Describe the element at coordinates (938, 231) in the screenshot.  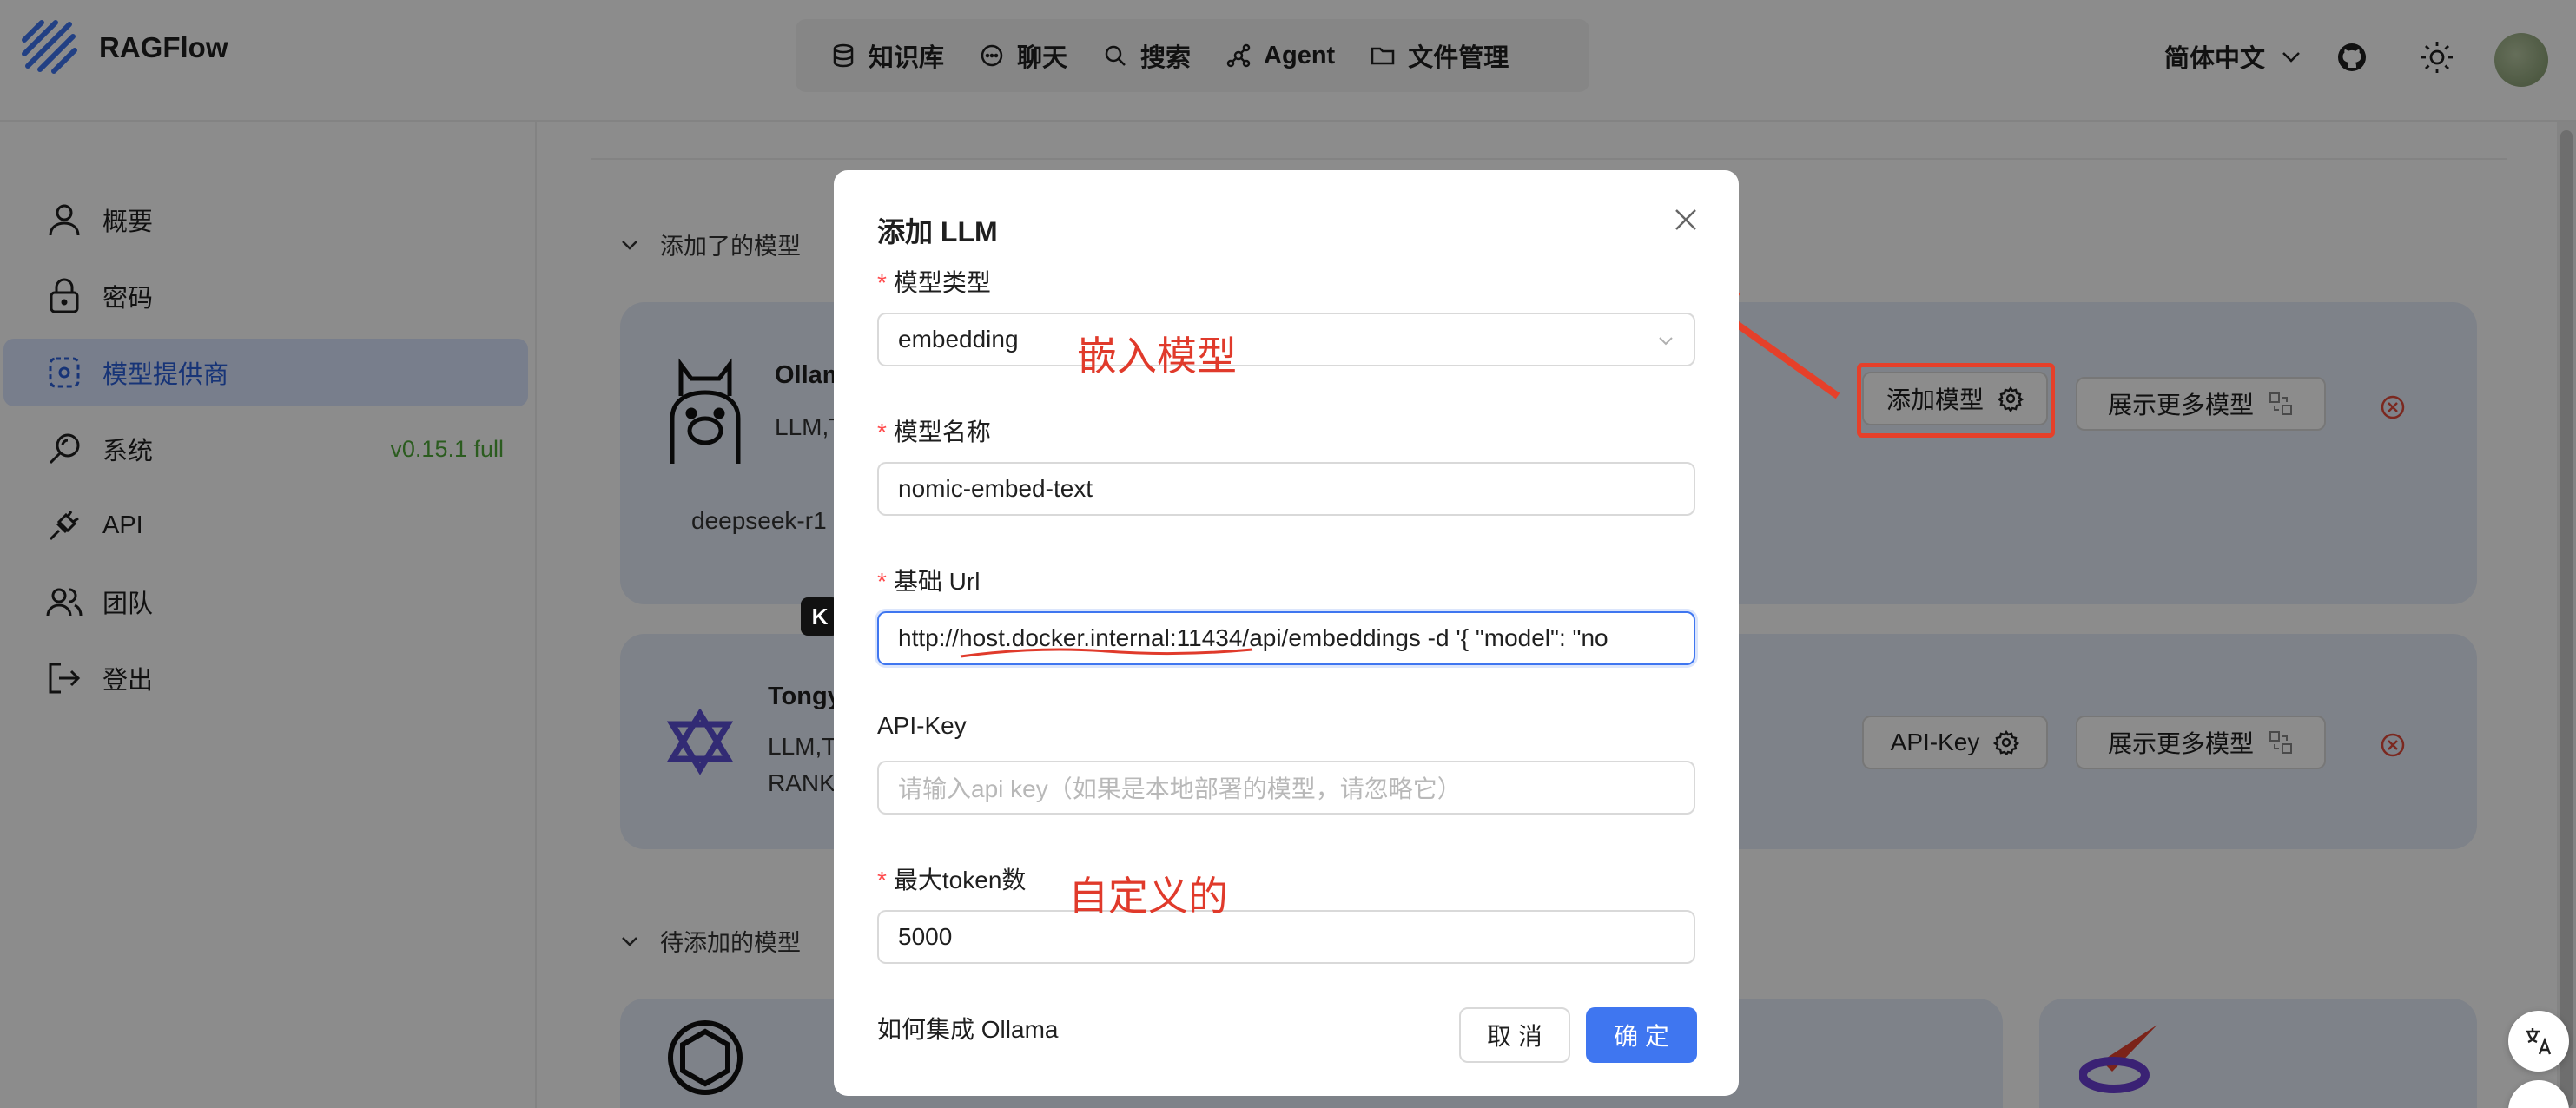
I see `modal-title: 添加 LLM` at that location.